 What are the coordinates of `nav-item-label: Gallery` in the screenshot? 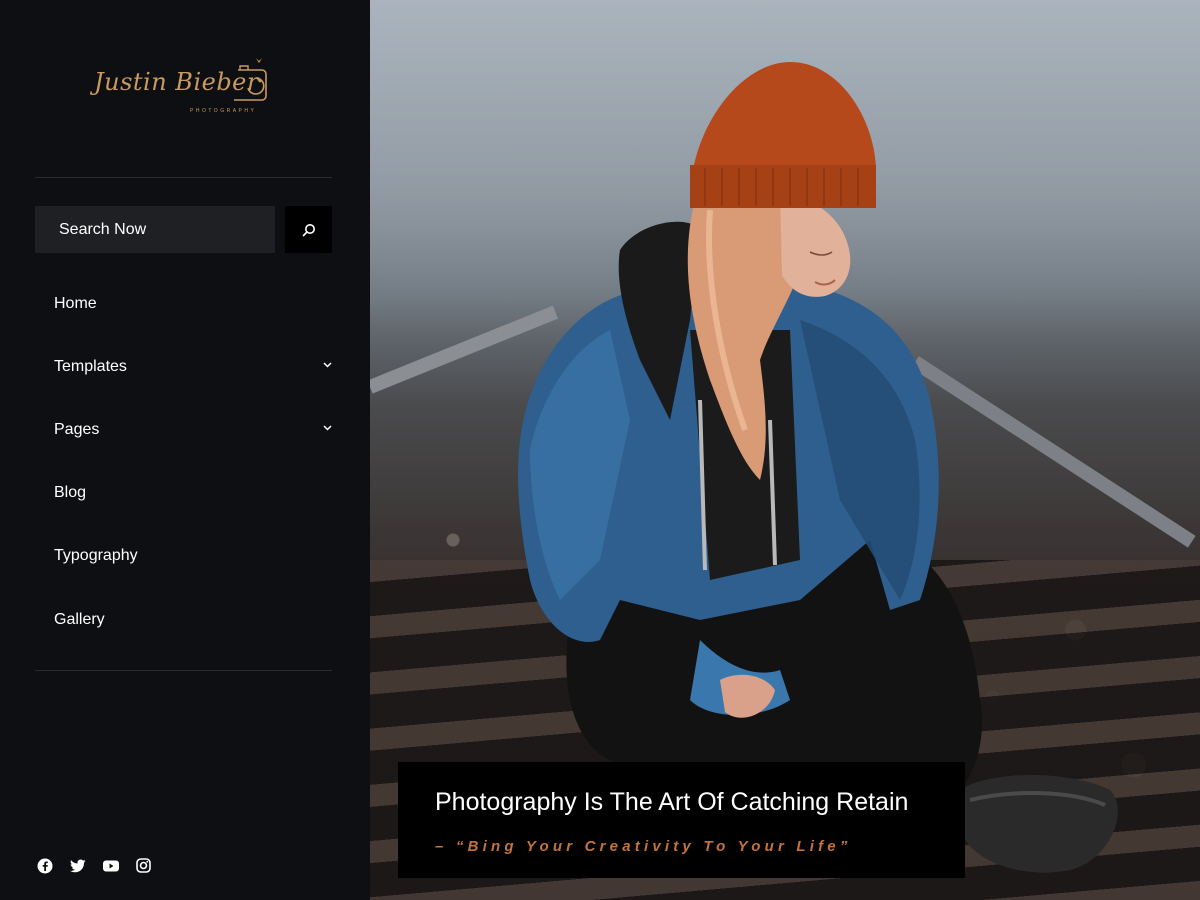 It's located at (79, 619).